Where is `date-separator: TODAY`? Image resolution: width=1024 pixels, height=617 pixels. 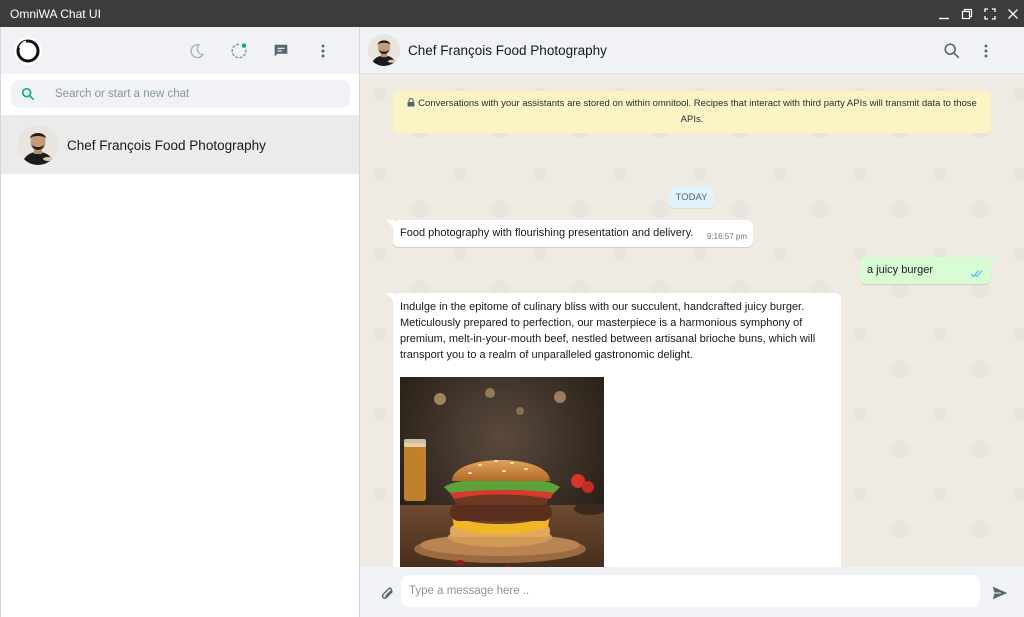 date-separator: TODAY is located at coordinates (691, 197).